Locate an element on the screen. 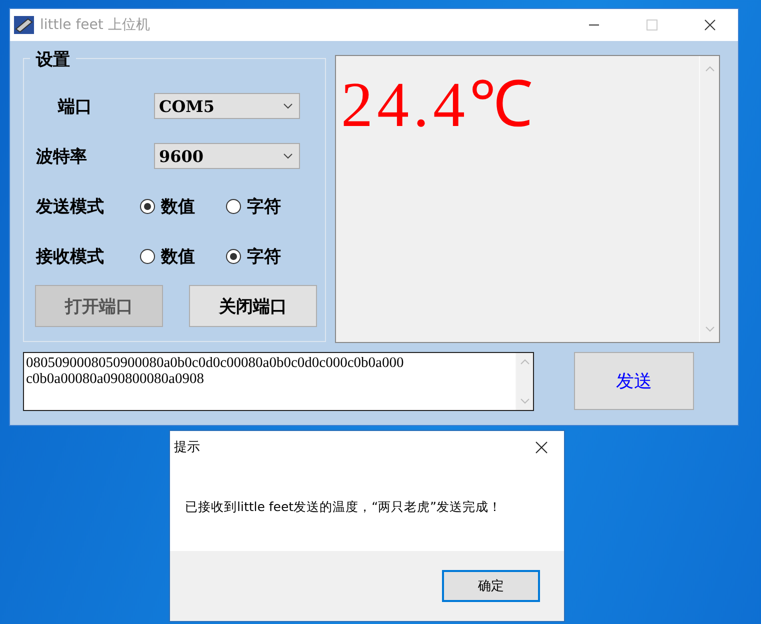  scrollbar is located at coordinates (524, 381).